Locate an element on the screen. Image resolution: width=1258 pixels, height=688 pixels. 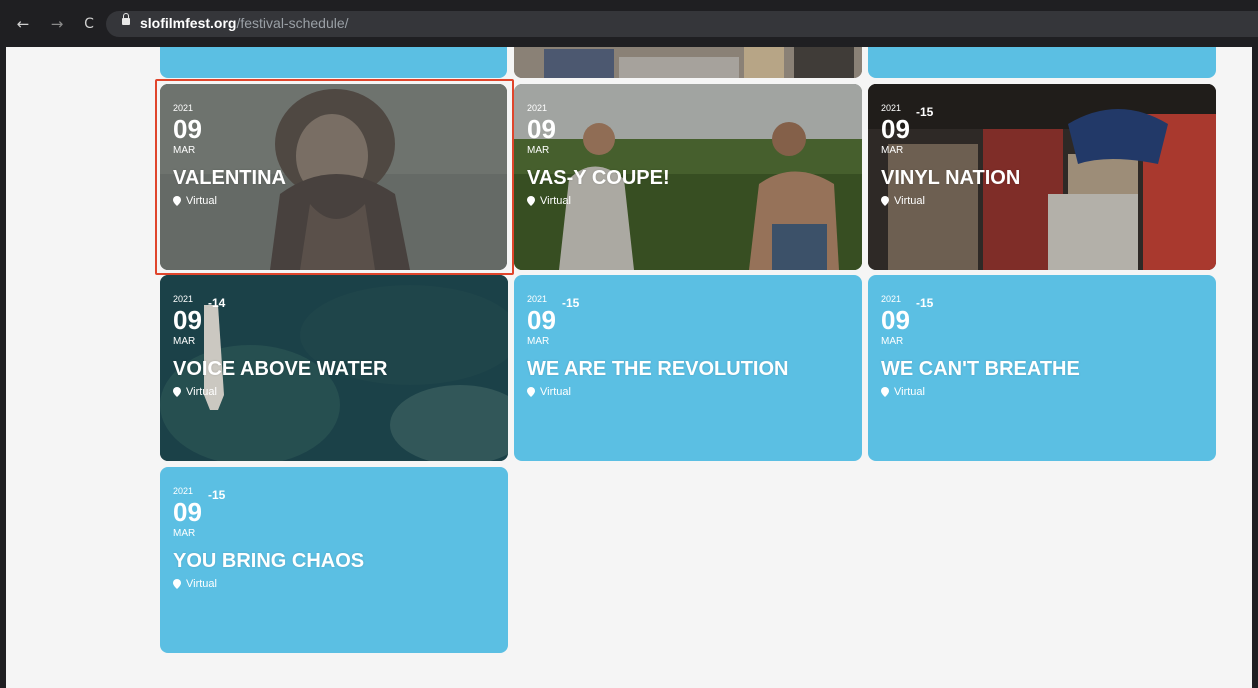
event-card-you-bring-chaos: 2021 09 -15 MAR YOU BRING CHAOS Virtual is located at coordinates (334, 560).